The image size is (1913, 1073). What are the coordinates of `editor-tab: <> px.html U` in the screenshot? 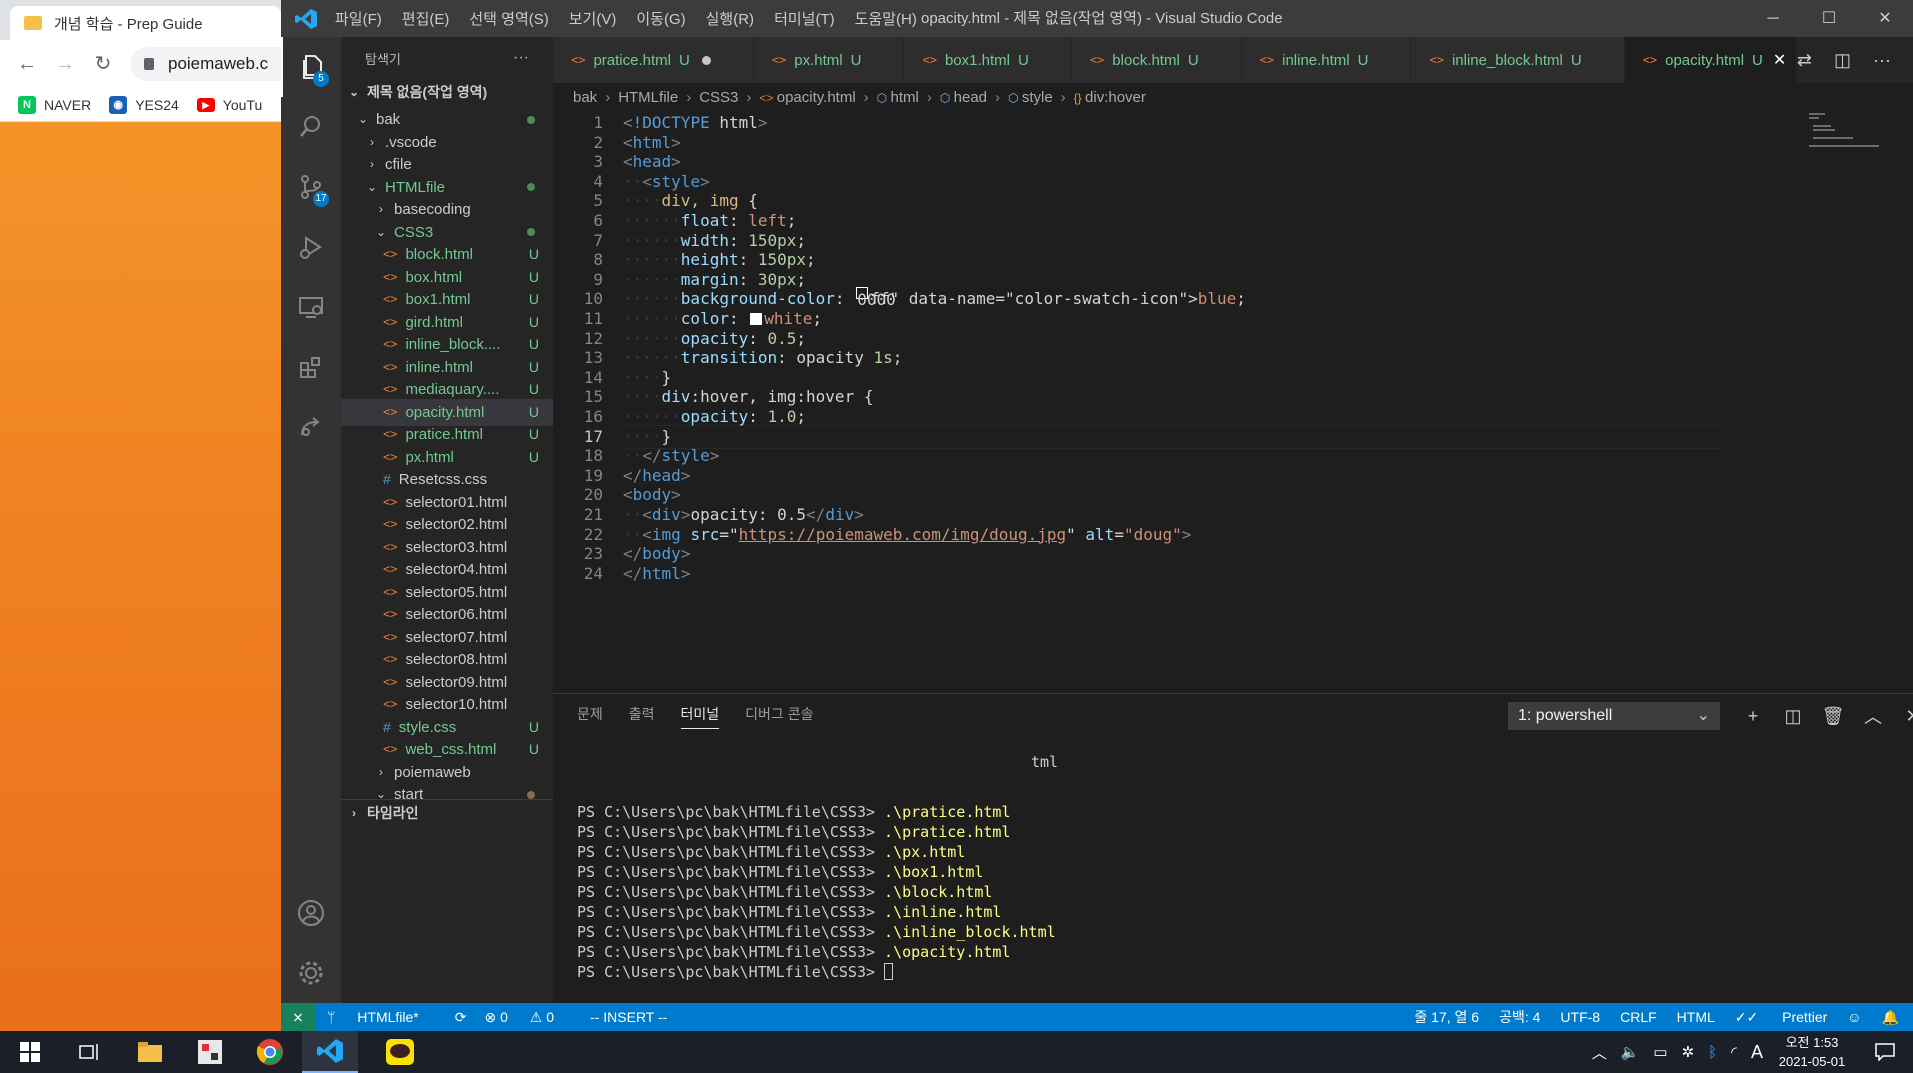 It's located at (829, 60).